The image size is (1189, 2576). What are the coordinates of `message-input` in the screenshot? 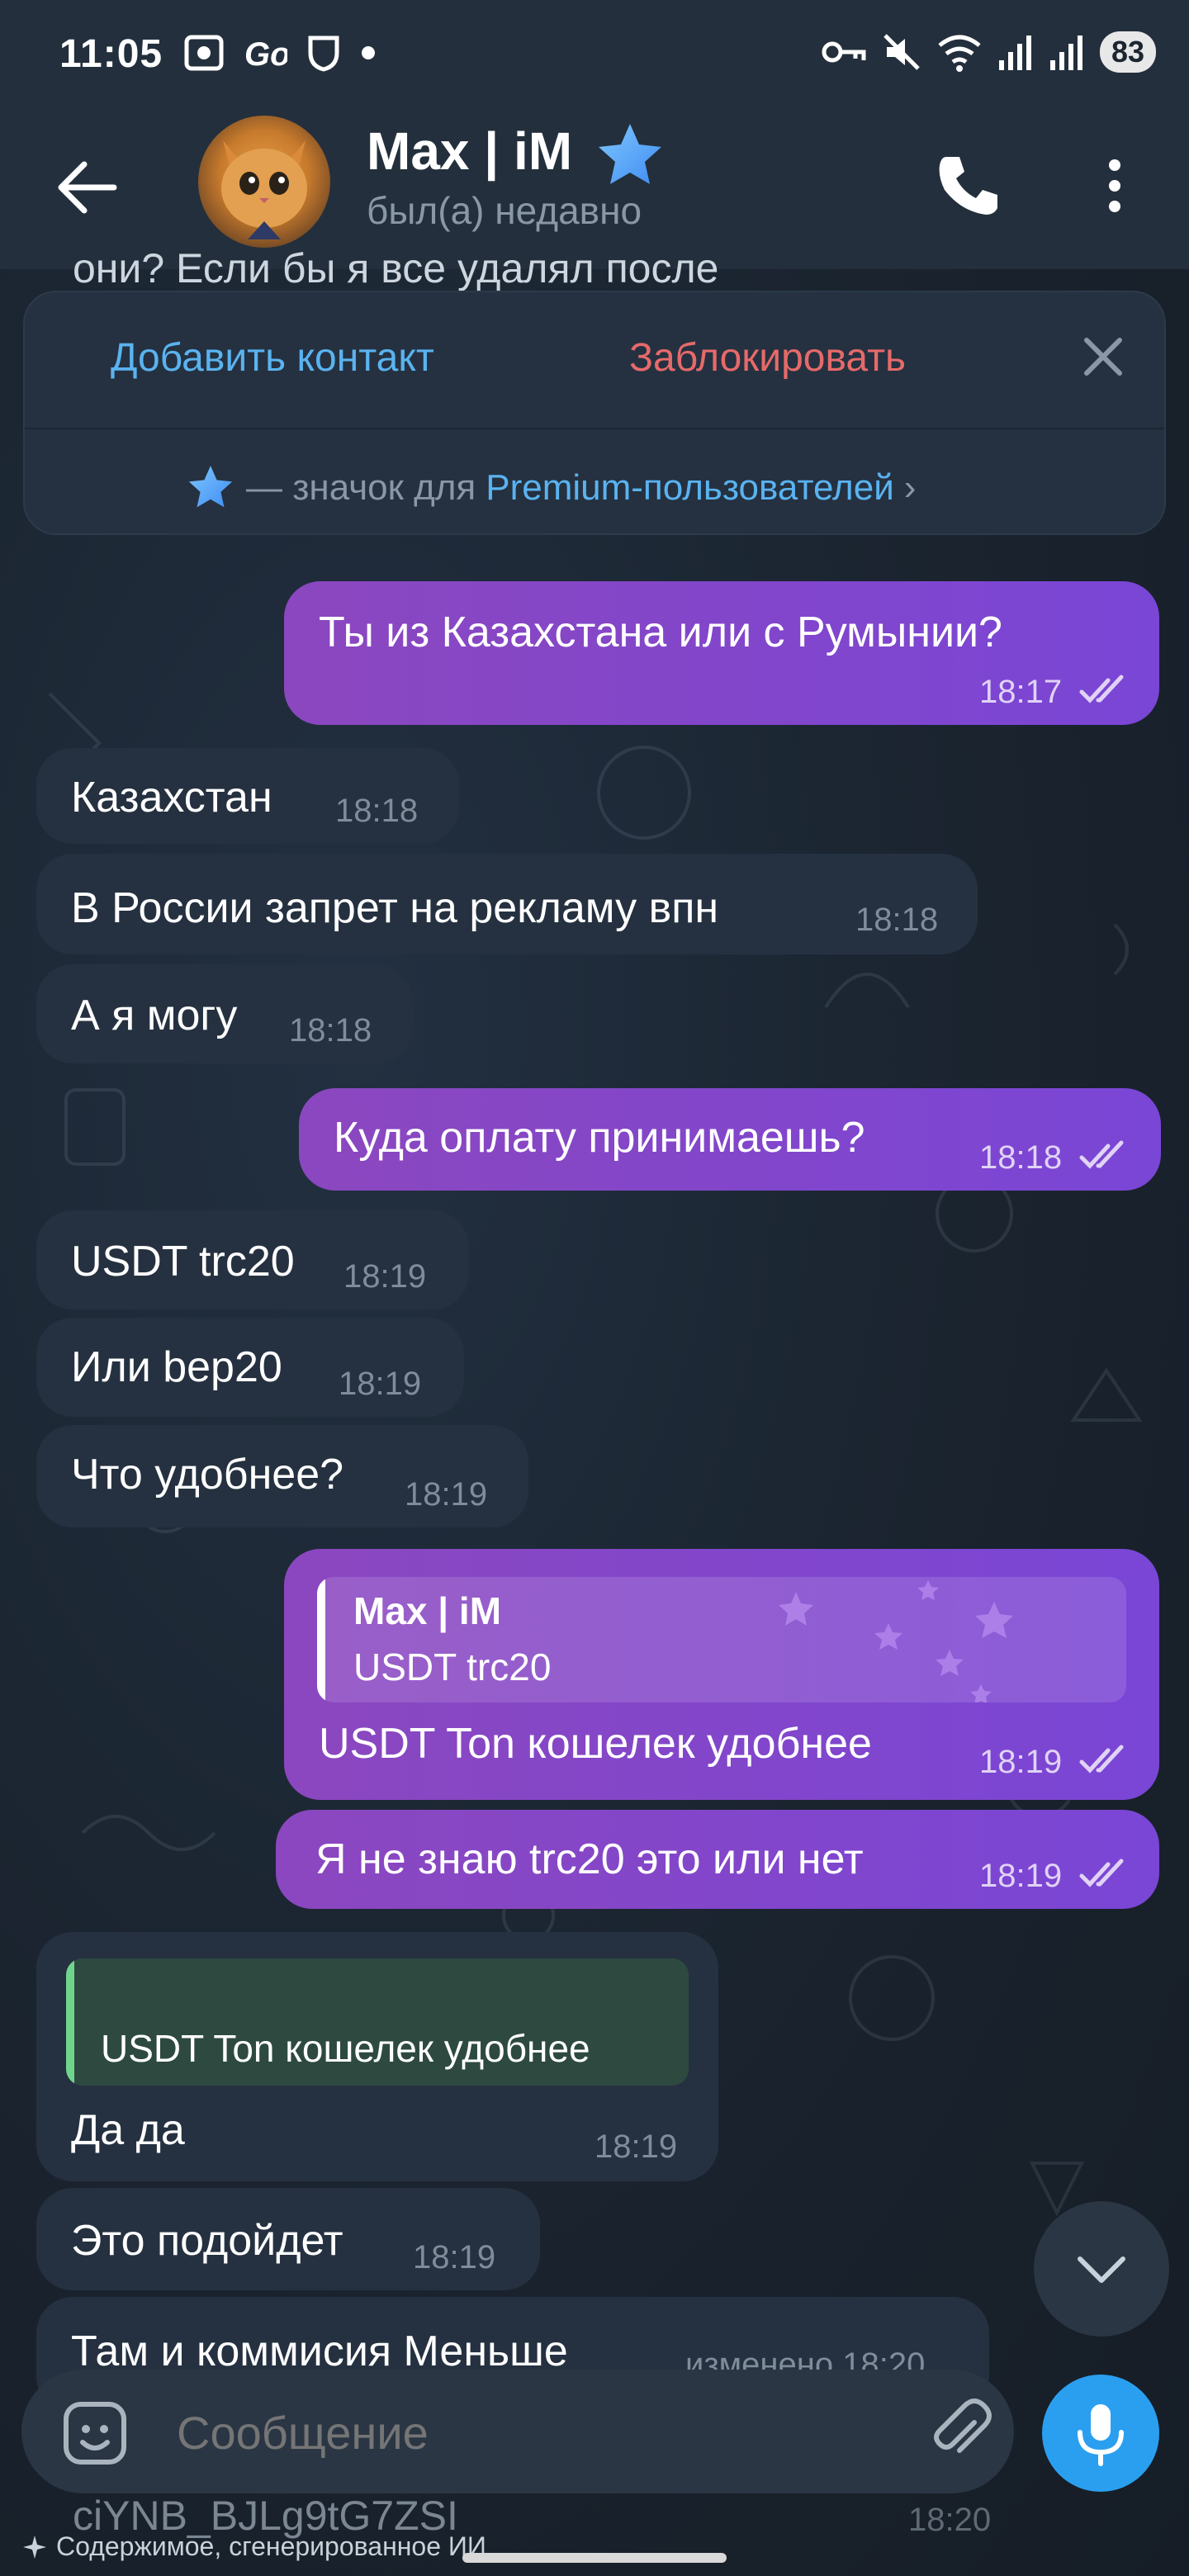 It's located at (499, 2433).